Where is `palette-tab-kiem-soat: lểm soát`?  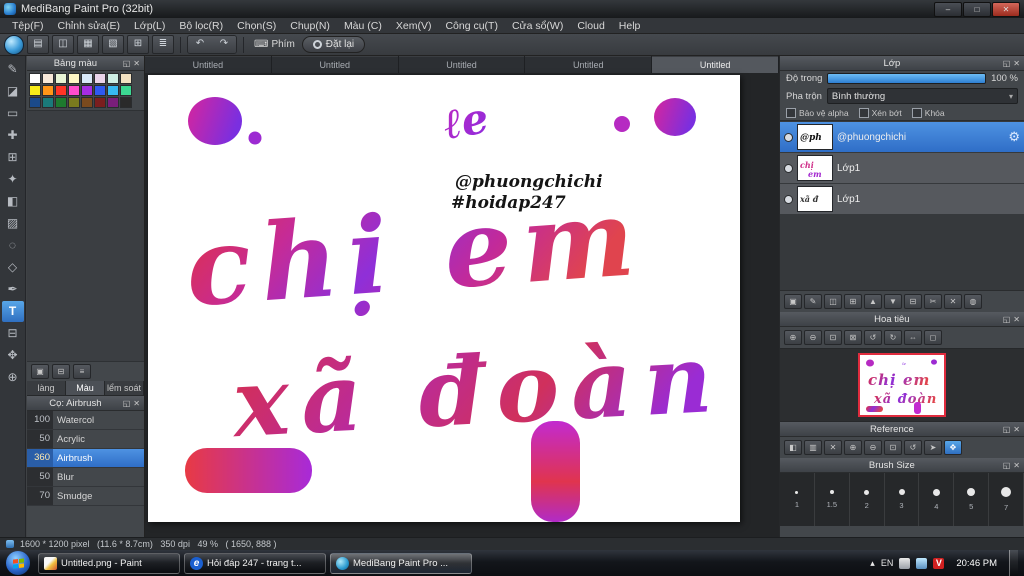 palette-tab-kiem-soat: lểm soát is located at coordinates (124, 388).